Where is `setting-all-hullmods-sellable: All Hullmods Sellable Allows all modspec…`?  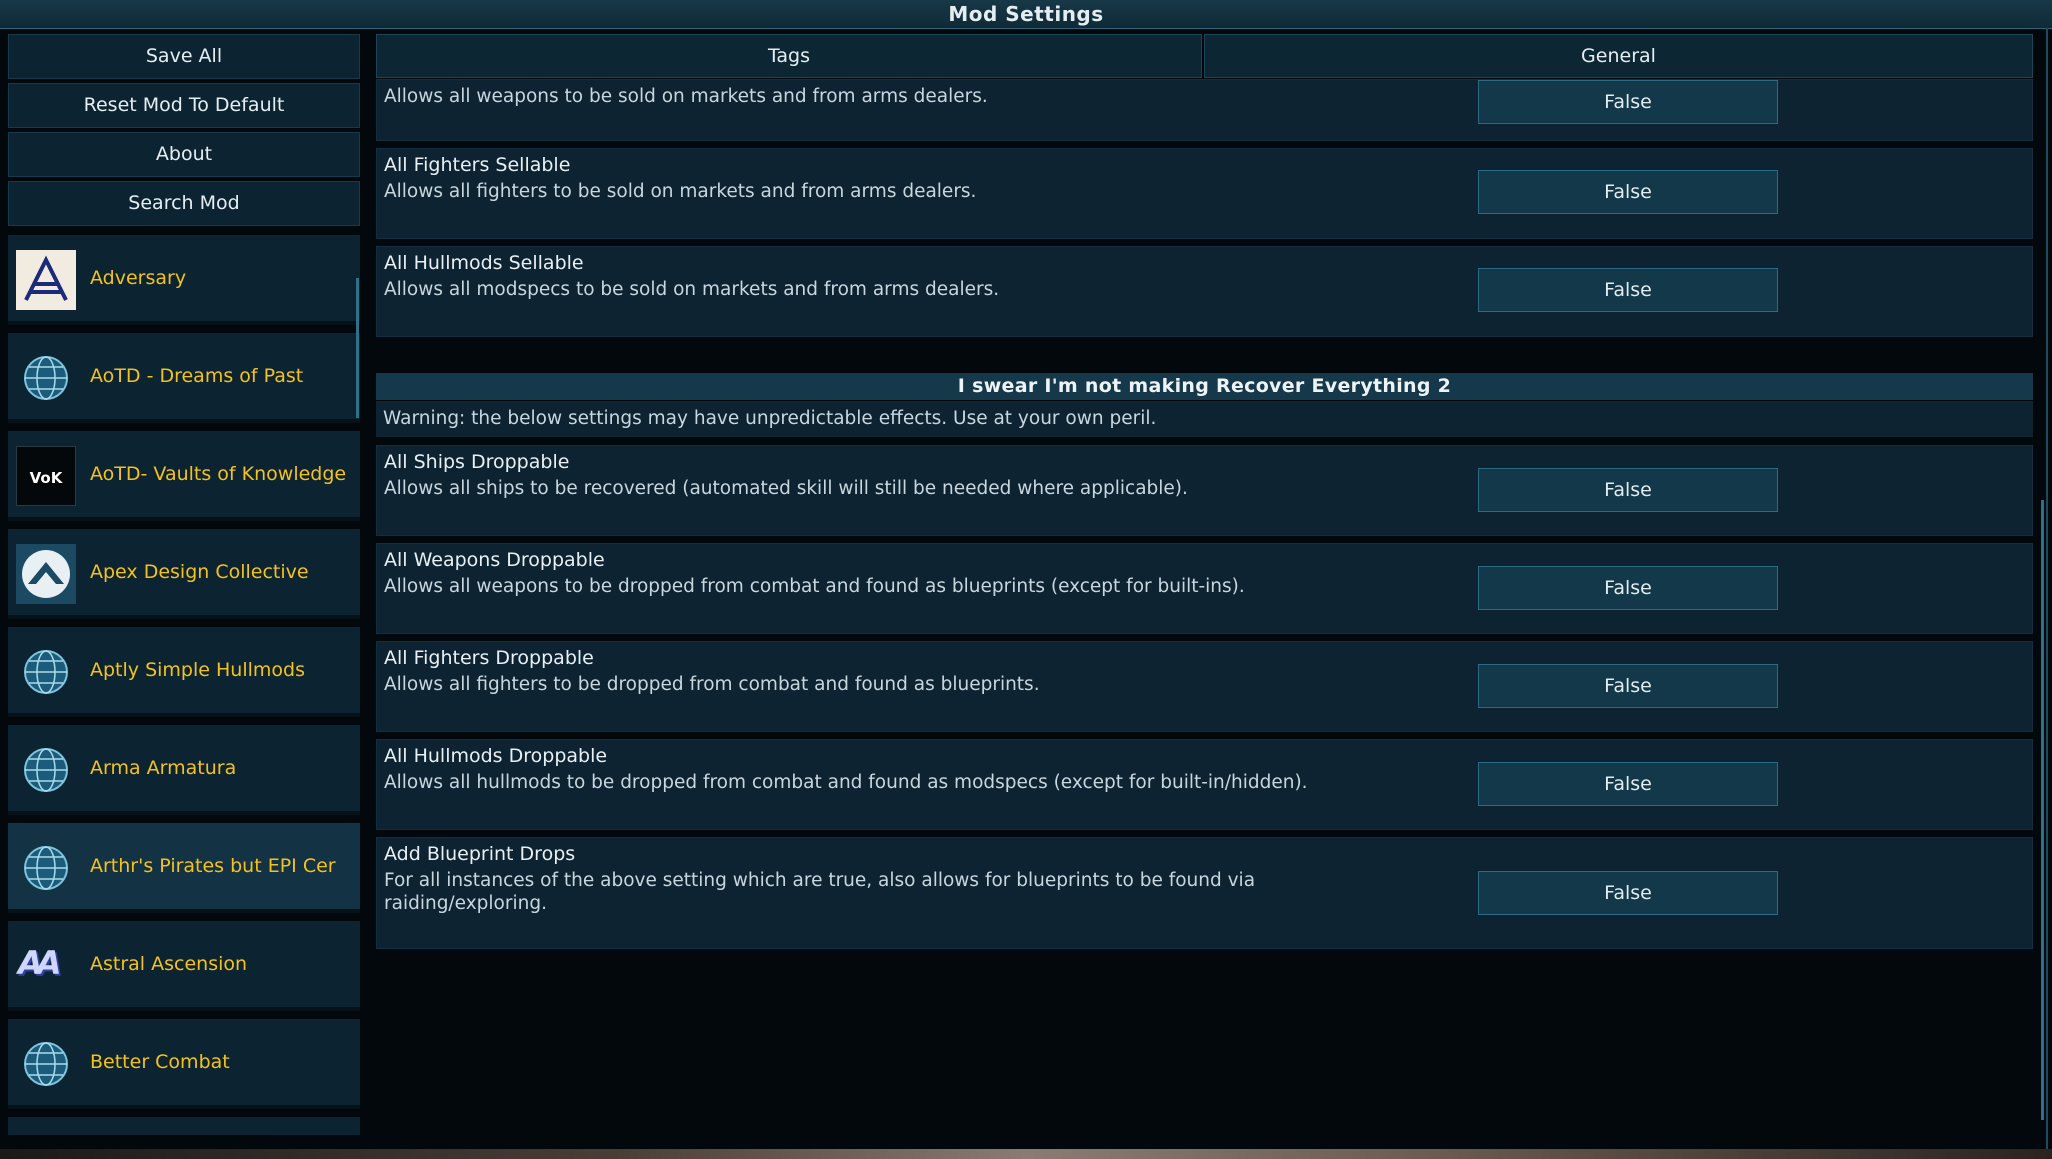
setting-all-hullmods-sellable: All Hullmods Sellable Allows all modspec… is located at coordinates (1204, 291).